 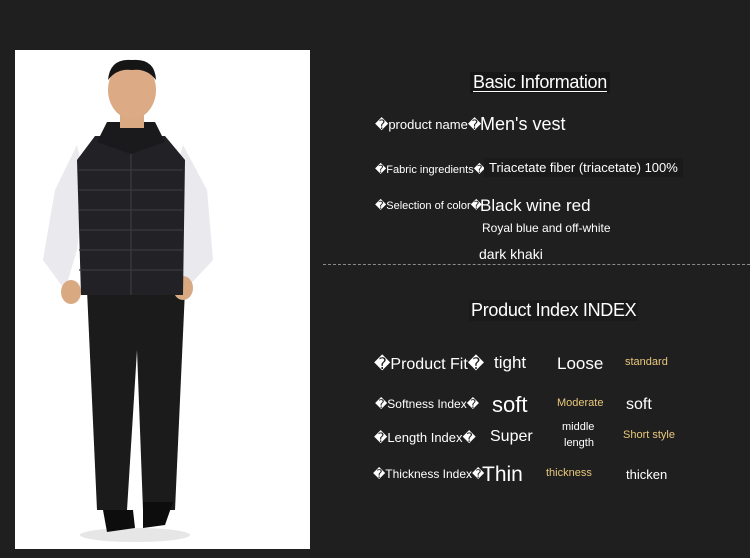 What do you see at coordinates (510, 404) in the screenshot?
I see `softness-option-soft: soft` at bounding box center [510, 404].